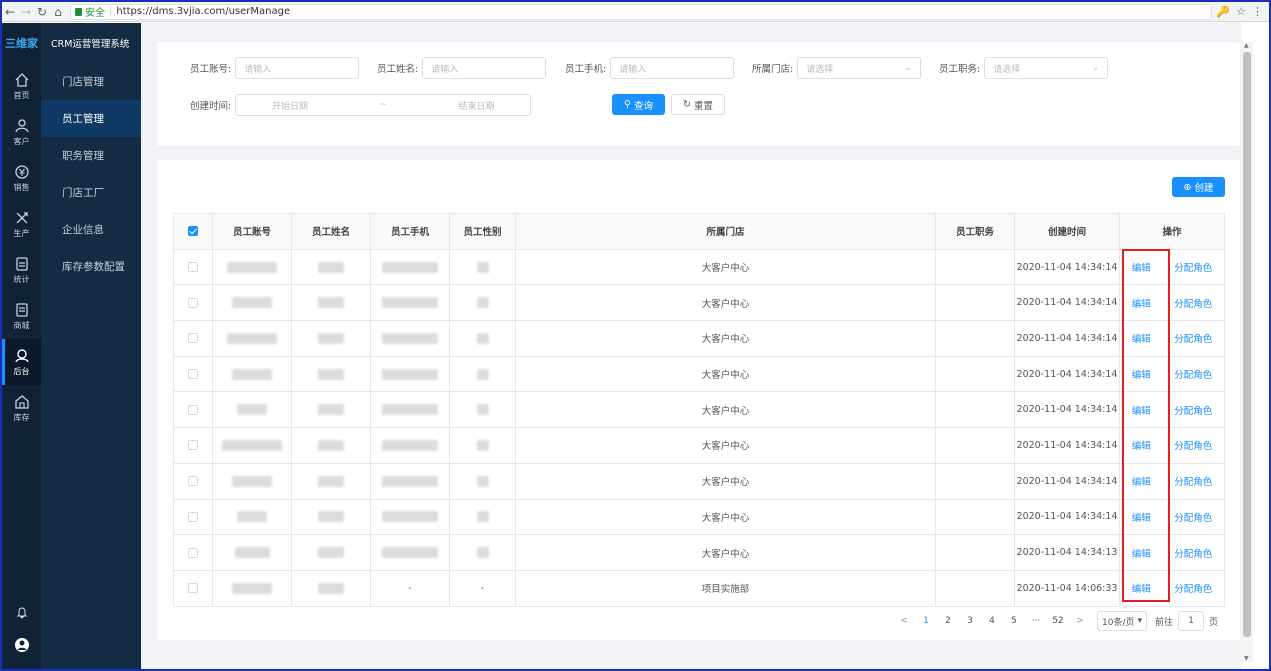  I want to click on nav-item-sales: 销售, so click(21, 178).